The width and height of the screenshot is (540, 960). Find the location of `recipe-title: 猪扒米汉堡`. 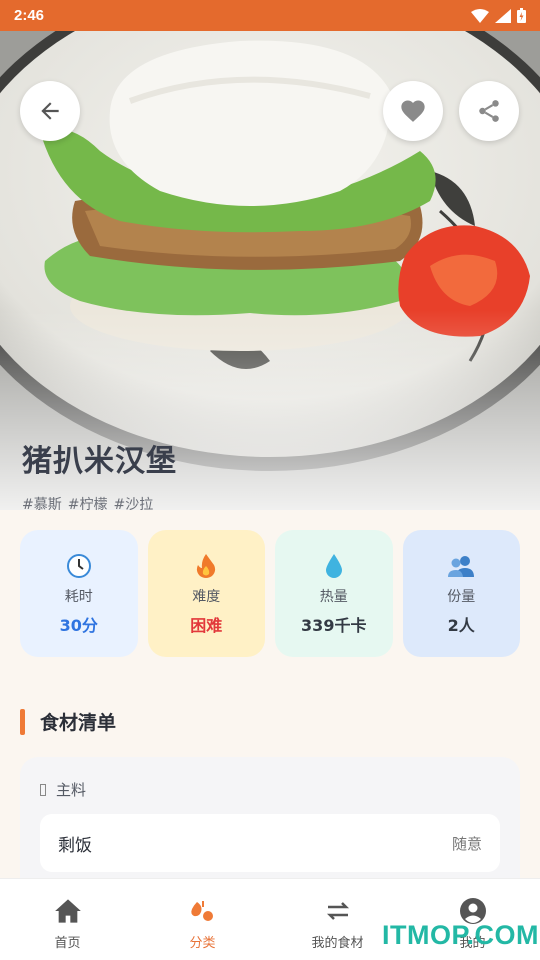

recipe-title: 猪扒米汉堡 is located at coordinates (99, 461).